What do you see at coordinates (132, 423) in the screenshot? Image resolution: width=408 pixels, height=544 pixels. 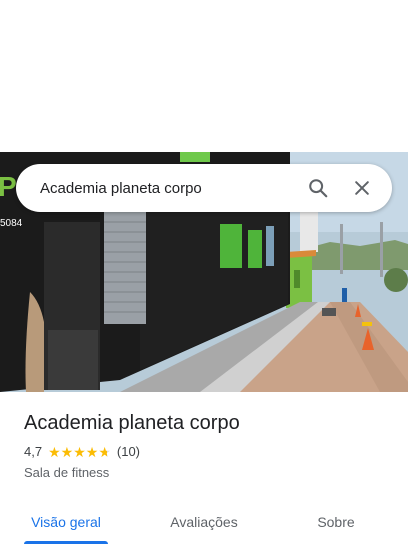 I see `place-name: Academia planeta corpo` at bounding box center [132, 423].